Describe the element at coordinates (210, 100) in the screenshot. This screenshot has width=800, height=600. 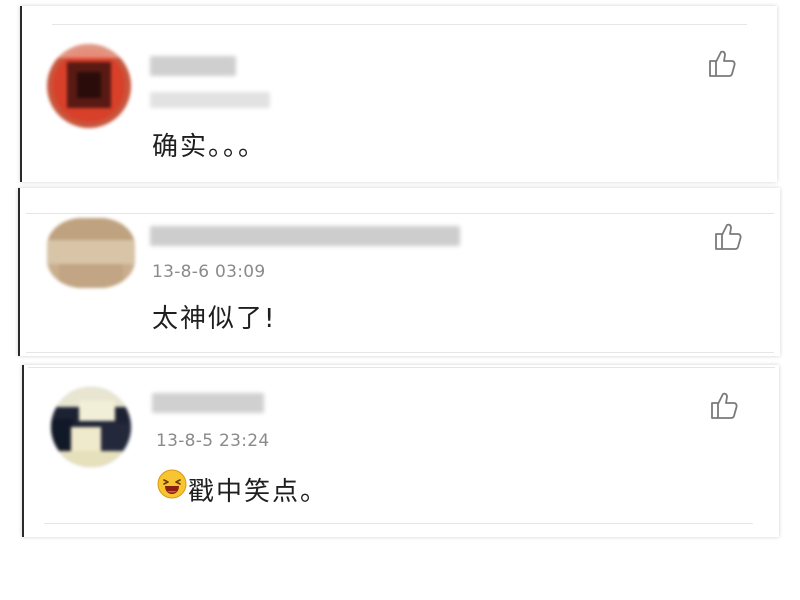
I see `timestamp-redacted` at that location.